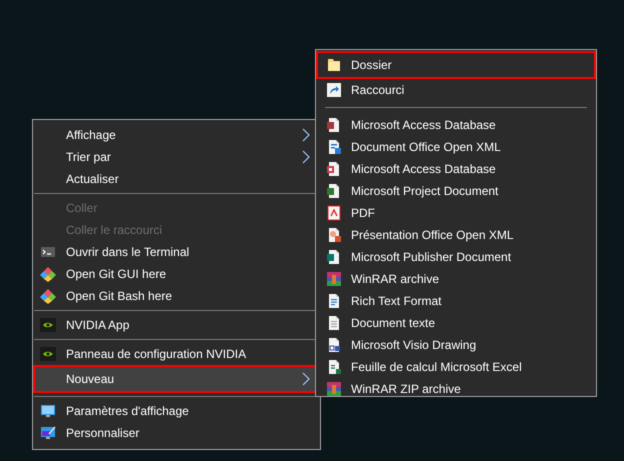 The width and height of the screenshot is (624, 461). What do you see at coordinates (176, 411) in the screenshot?
I see `menu-item: Paramètres d'affichage` at bounding box center [176, 411].